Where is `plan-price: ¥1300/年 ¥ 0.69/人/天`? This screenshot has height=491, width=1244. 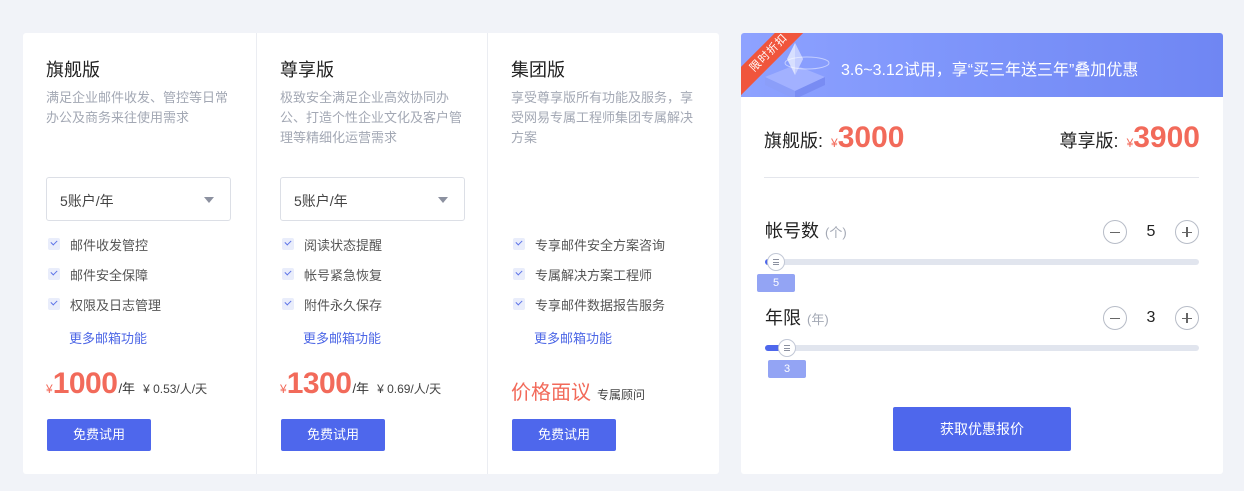
plan-price: ¥1300/年 ¥ 0.69/人/天 is located at coordinates (360, 384).